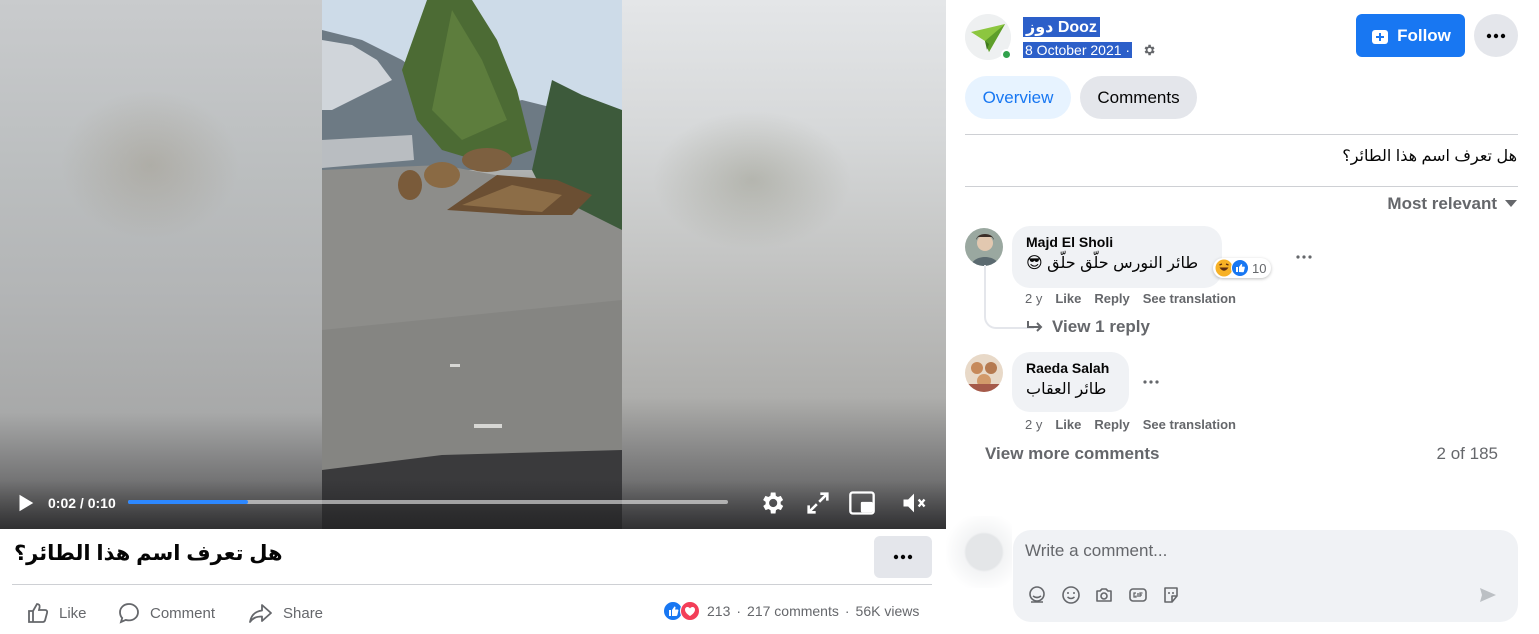 This screenshot has height=634, width=1539. I want to click on like-reaction-icon, so click(1240, 268).